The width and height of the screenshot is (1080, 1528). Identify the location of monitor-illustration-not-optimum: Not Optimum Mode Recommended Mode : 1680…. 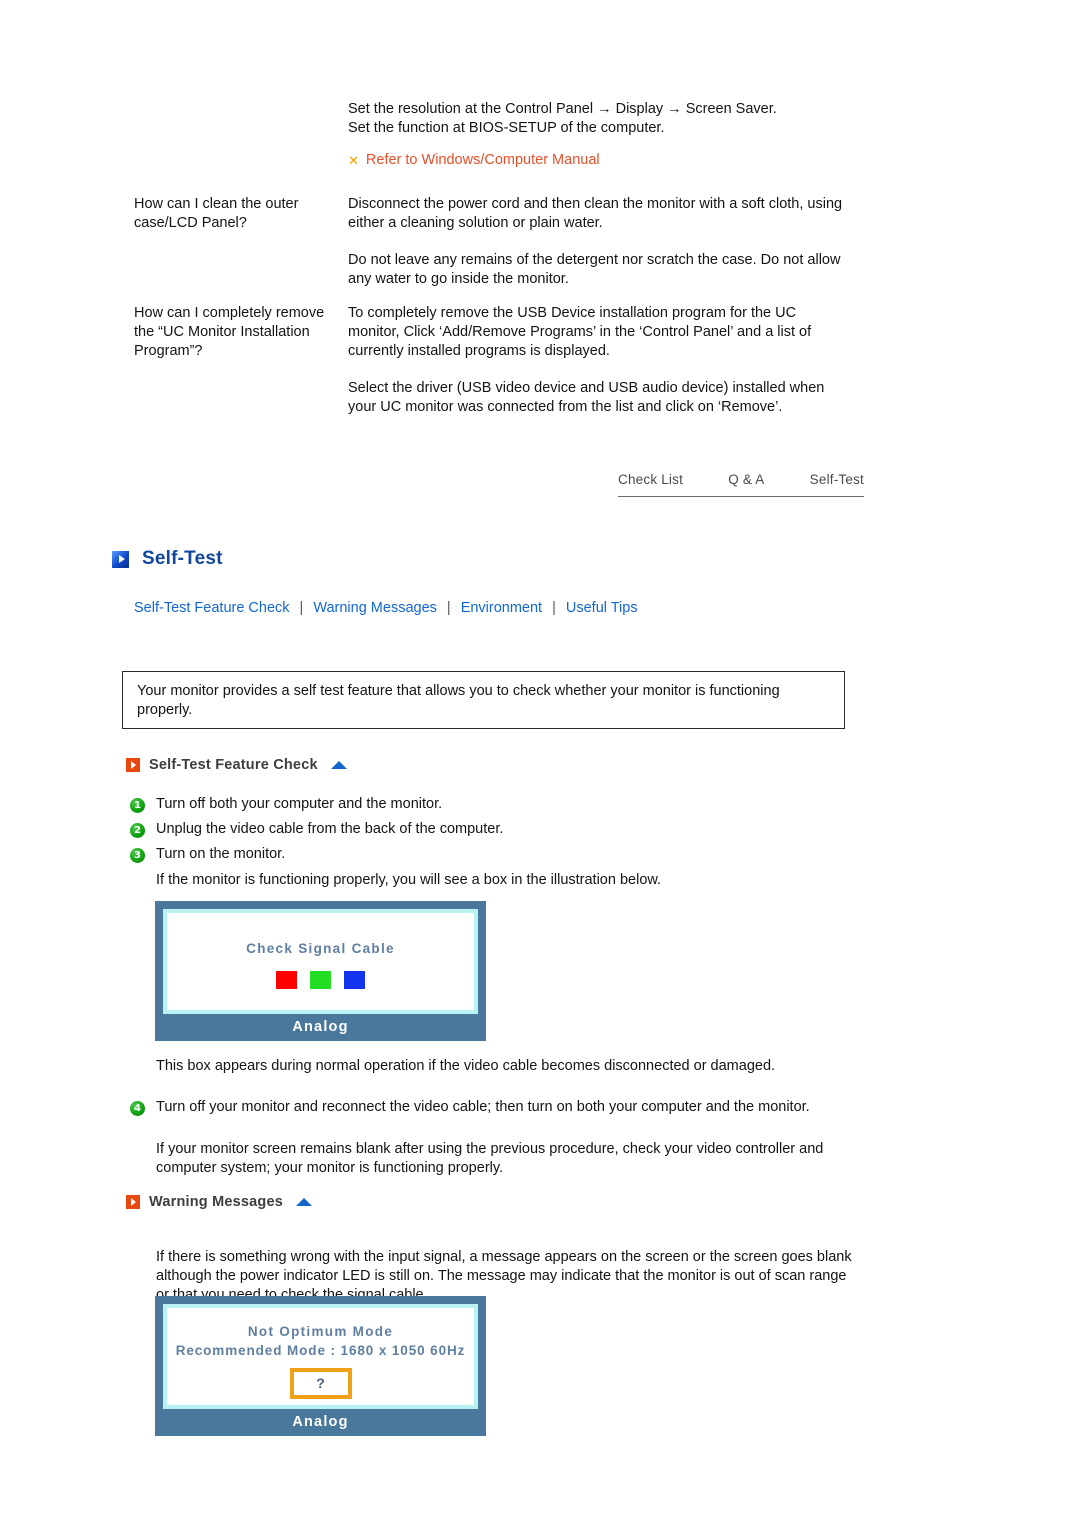
(320, 1366).